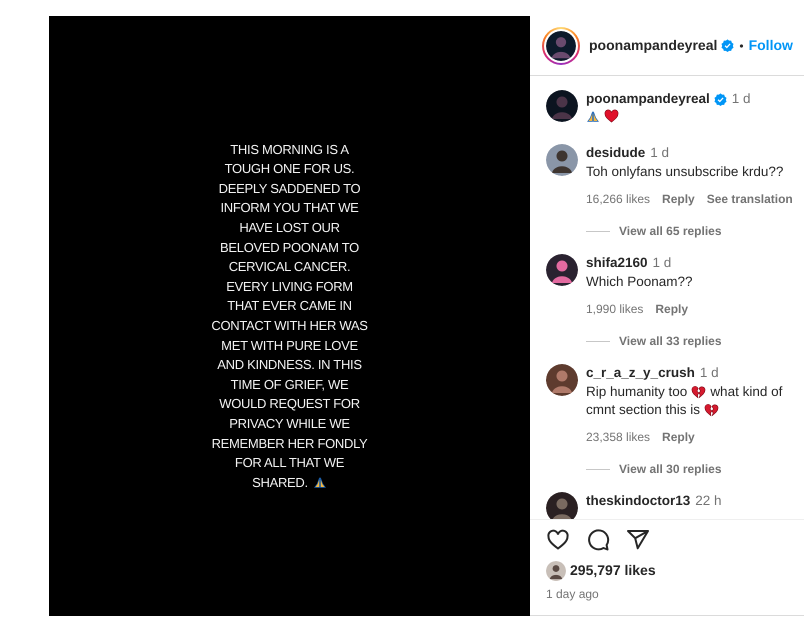 The image size is (804, 619). I want to click on image-text-line: THAT EVER CAME IN, so click(289, 306).